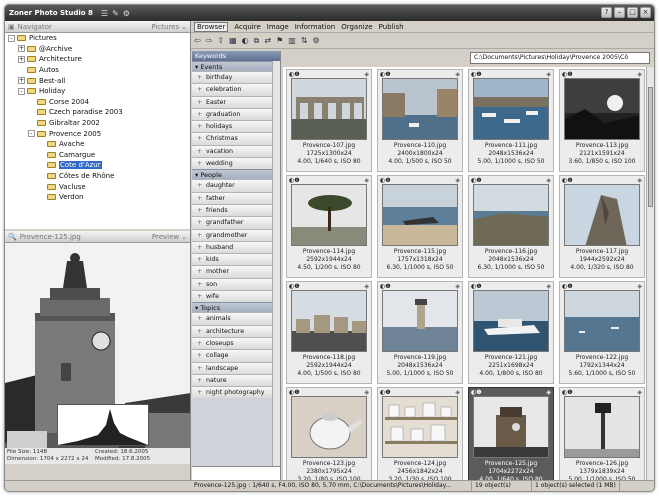 This screenshot has height=496, width=659. I want to click on keyword-category: ▾ Topics, so click(236, 307).